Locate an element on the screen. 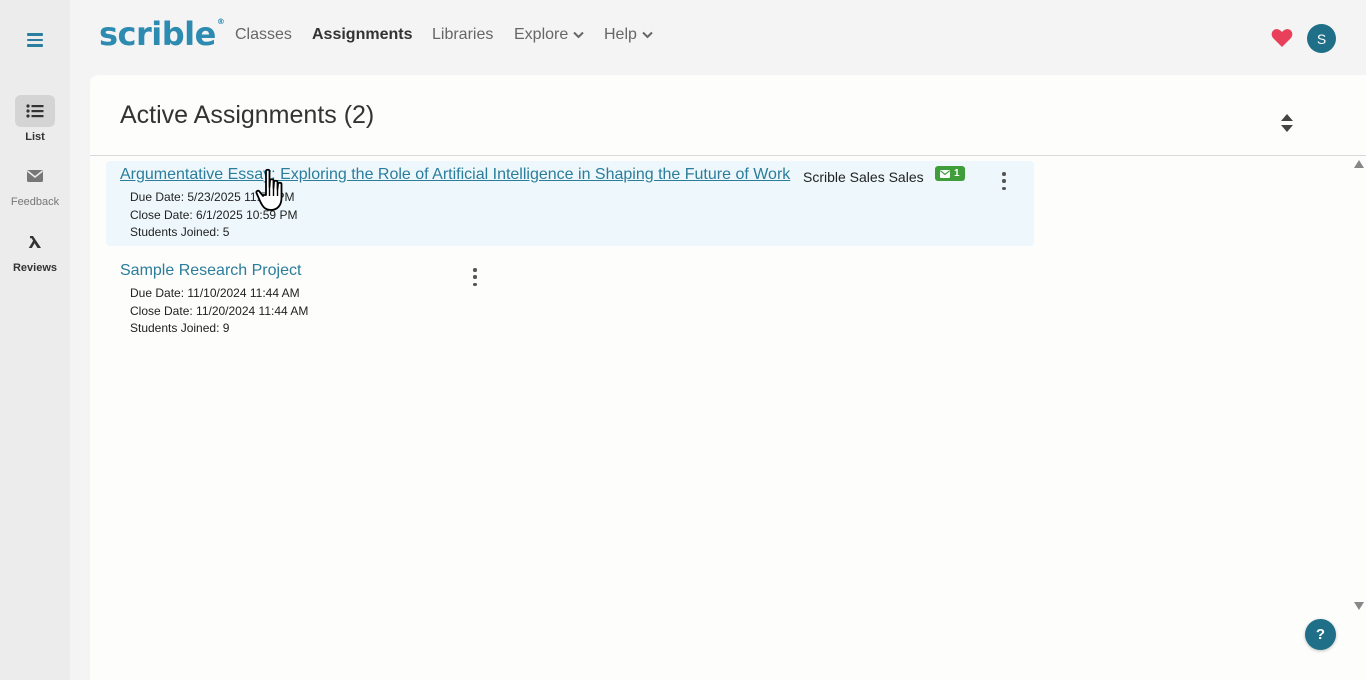 The height and width of the screenshot is (680, 1366). heart-icon is located at coordinates (1282, 38).